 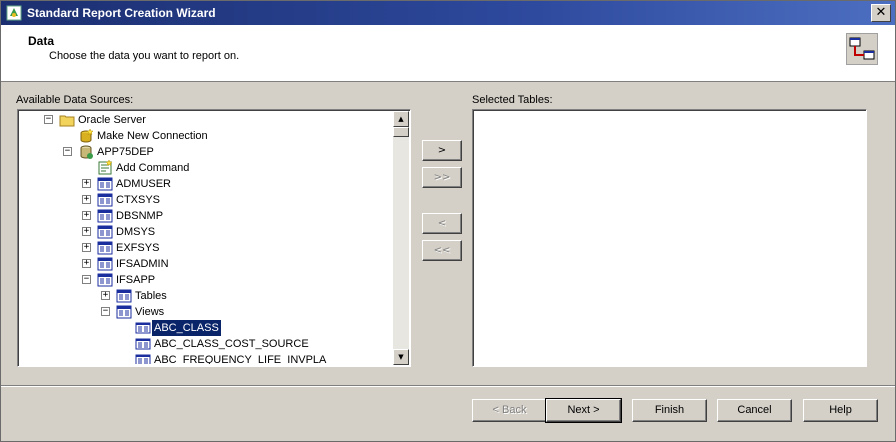 I want to click on tree-item: + CTXSYS, so click(x=206, y=200).